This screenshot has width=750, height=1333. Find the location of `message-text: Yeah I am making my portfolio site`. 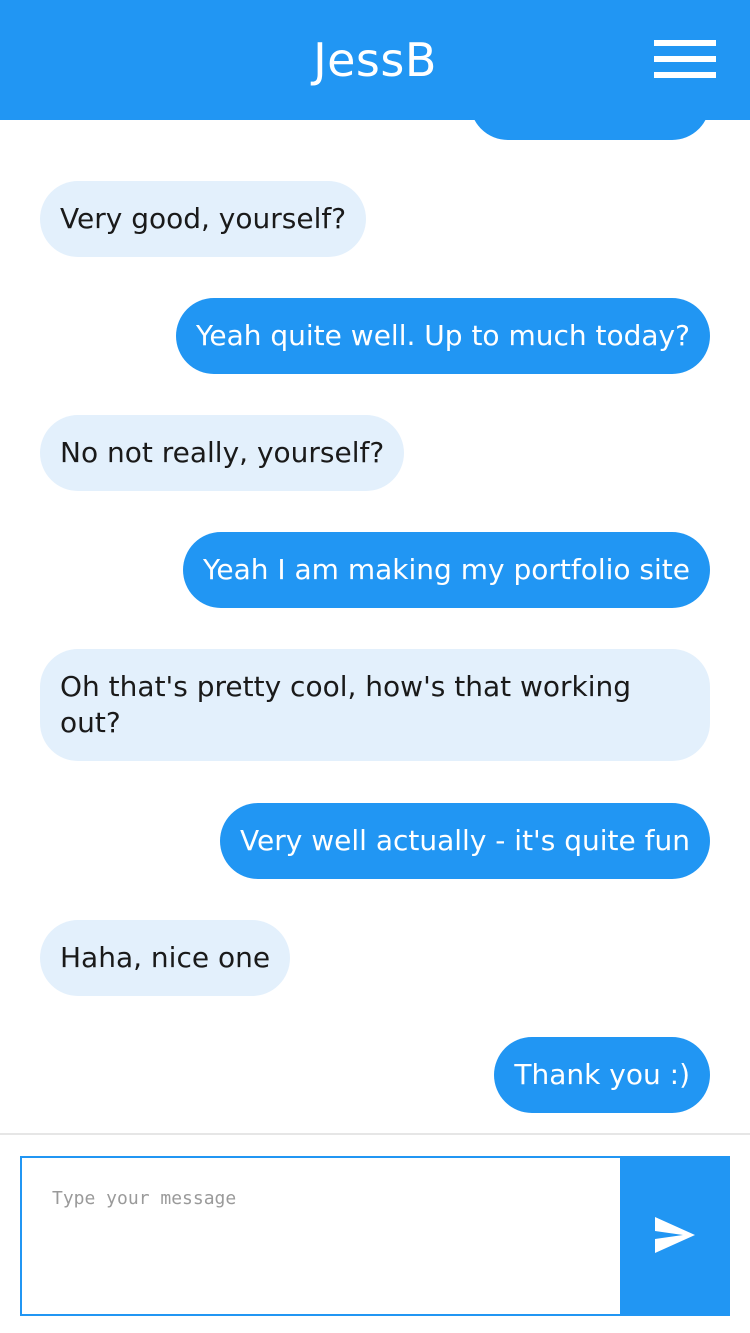

message-text: Yeah I am making my portfolio site is located at coordinates (446, 569).